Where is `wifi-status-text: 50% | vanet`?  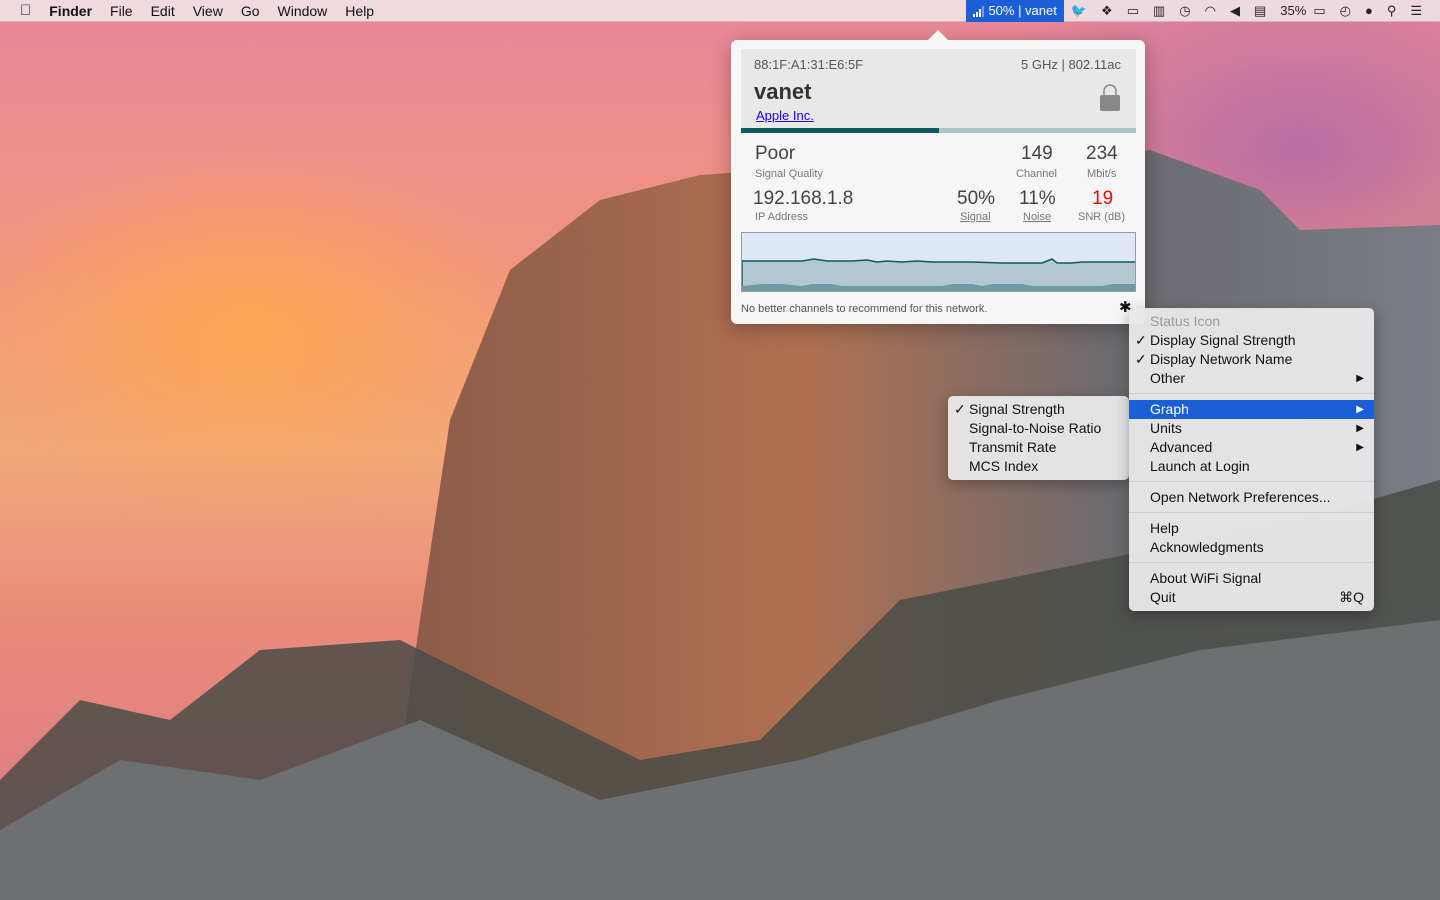
wifi-status-text: 50% | vanet is located at coordinates (1022, 10).